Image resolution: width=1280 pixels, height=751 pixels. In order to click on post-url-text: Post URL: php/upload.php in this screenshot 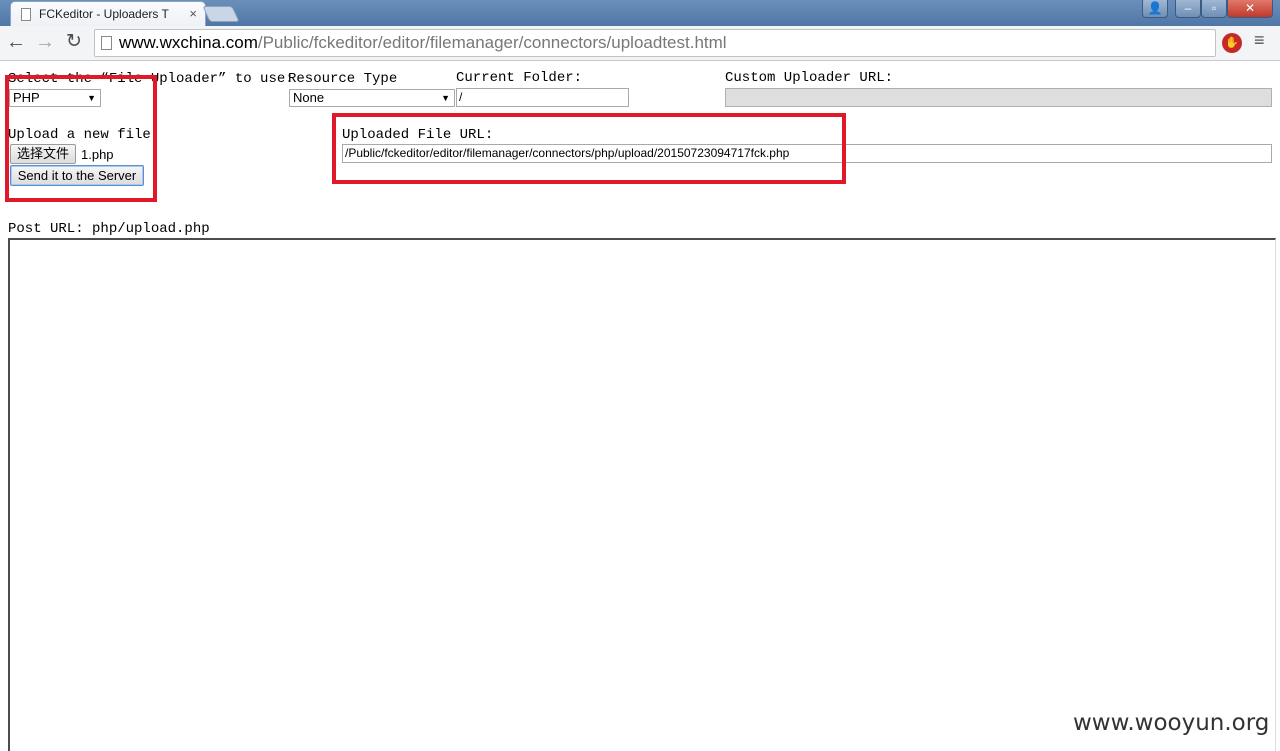, I will do `click(109, 229)`.